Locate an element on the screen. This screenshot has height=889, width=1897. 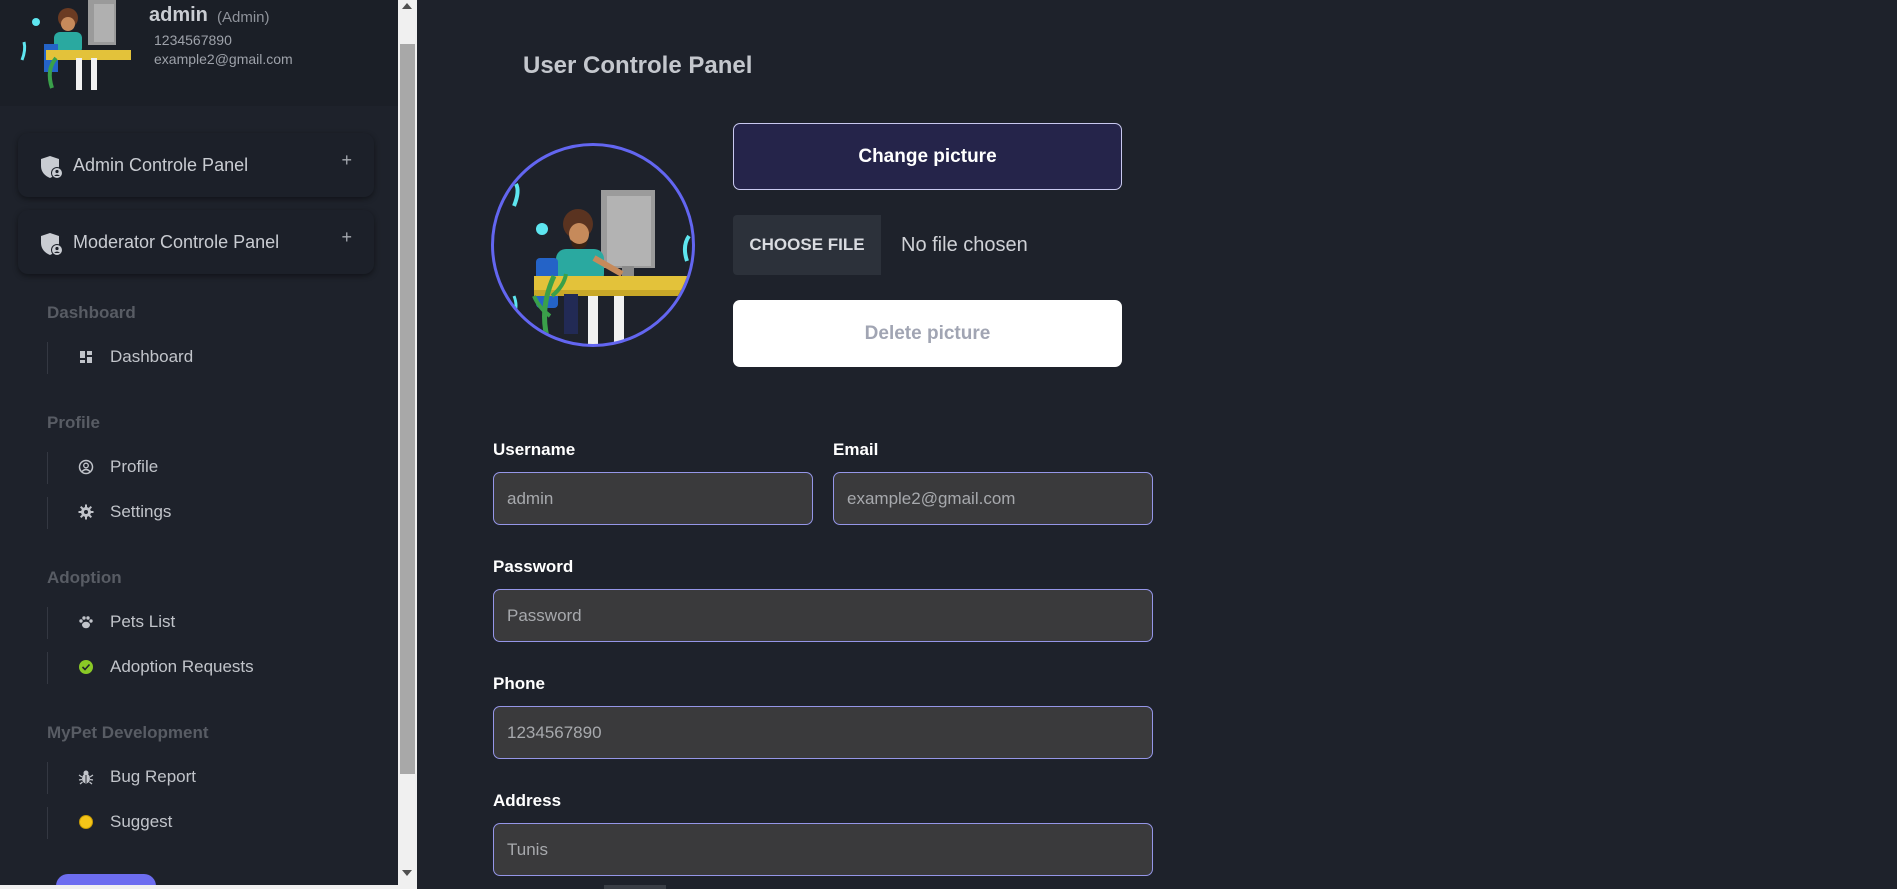
address-input: Tunis is located at coordinates (823, 849).